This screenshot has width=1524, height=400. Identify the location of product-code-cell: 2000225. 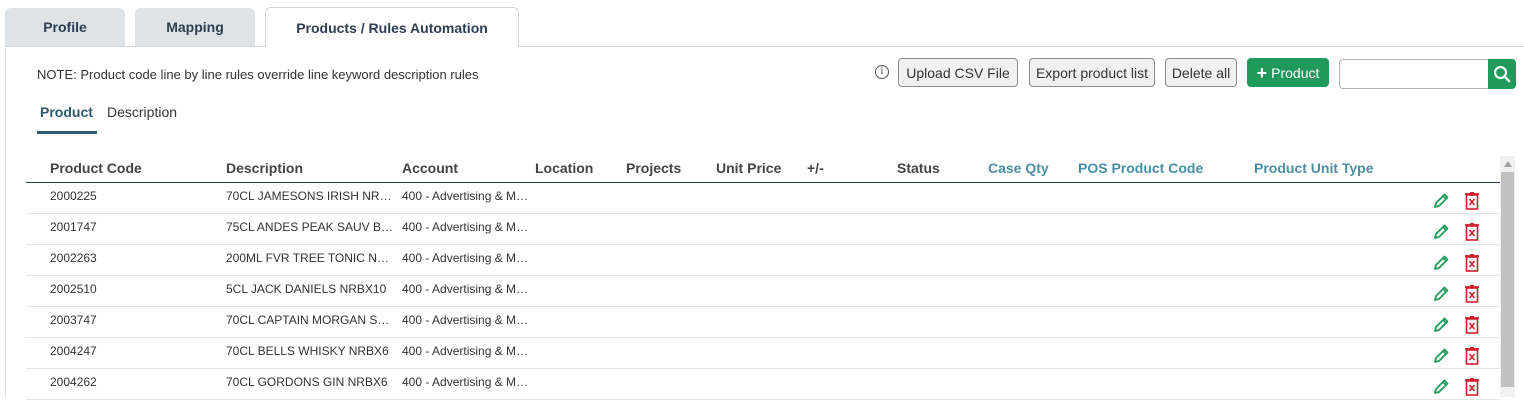
(73, 196).